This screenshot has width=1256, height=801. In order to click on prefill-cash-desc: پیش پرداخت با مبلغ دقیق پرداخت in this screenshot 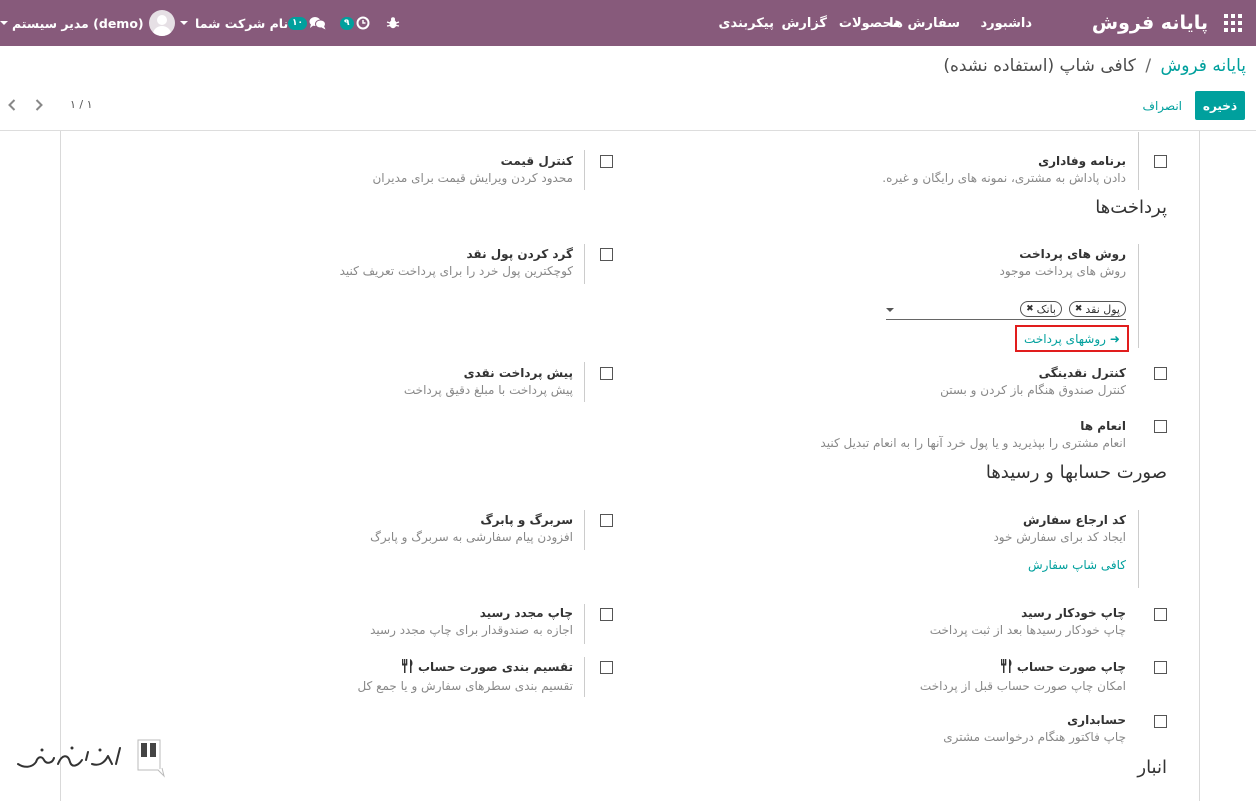, I will do `click(488, 390)`.